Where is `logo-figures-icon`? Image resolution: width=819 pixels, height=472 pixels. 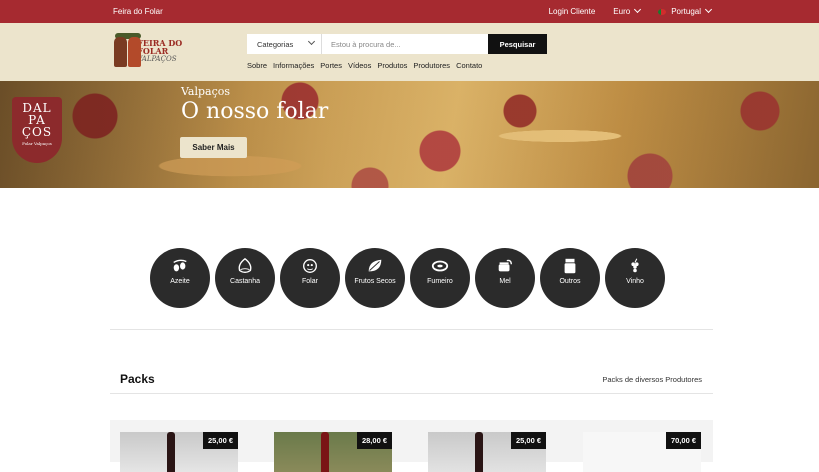
logo-figures-icon is located at coordinates (127, 51).